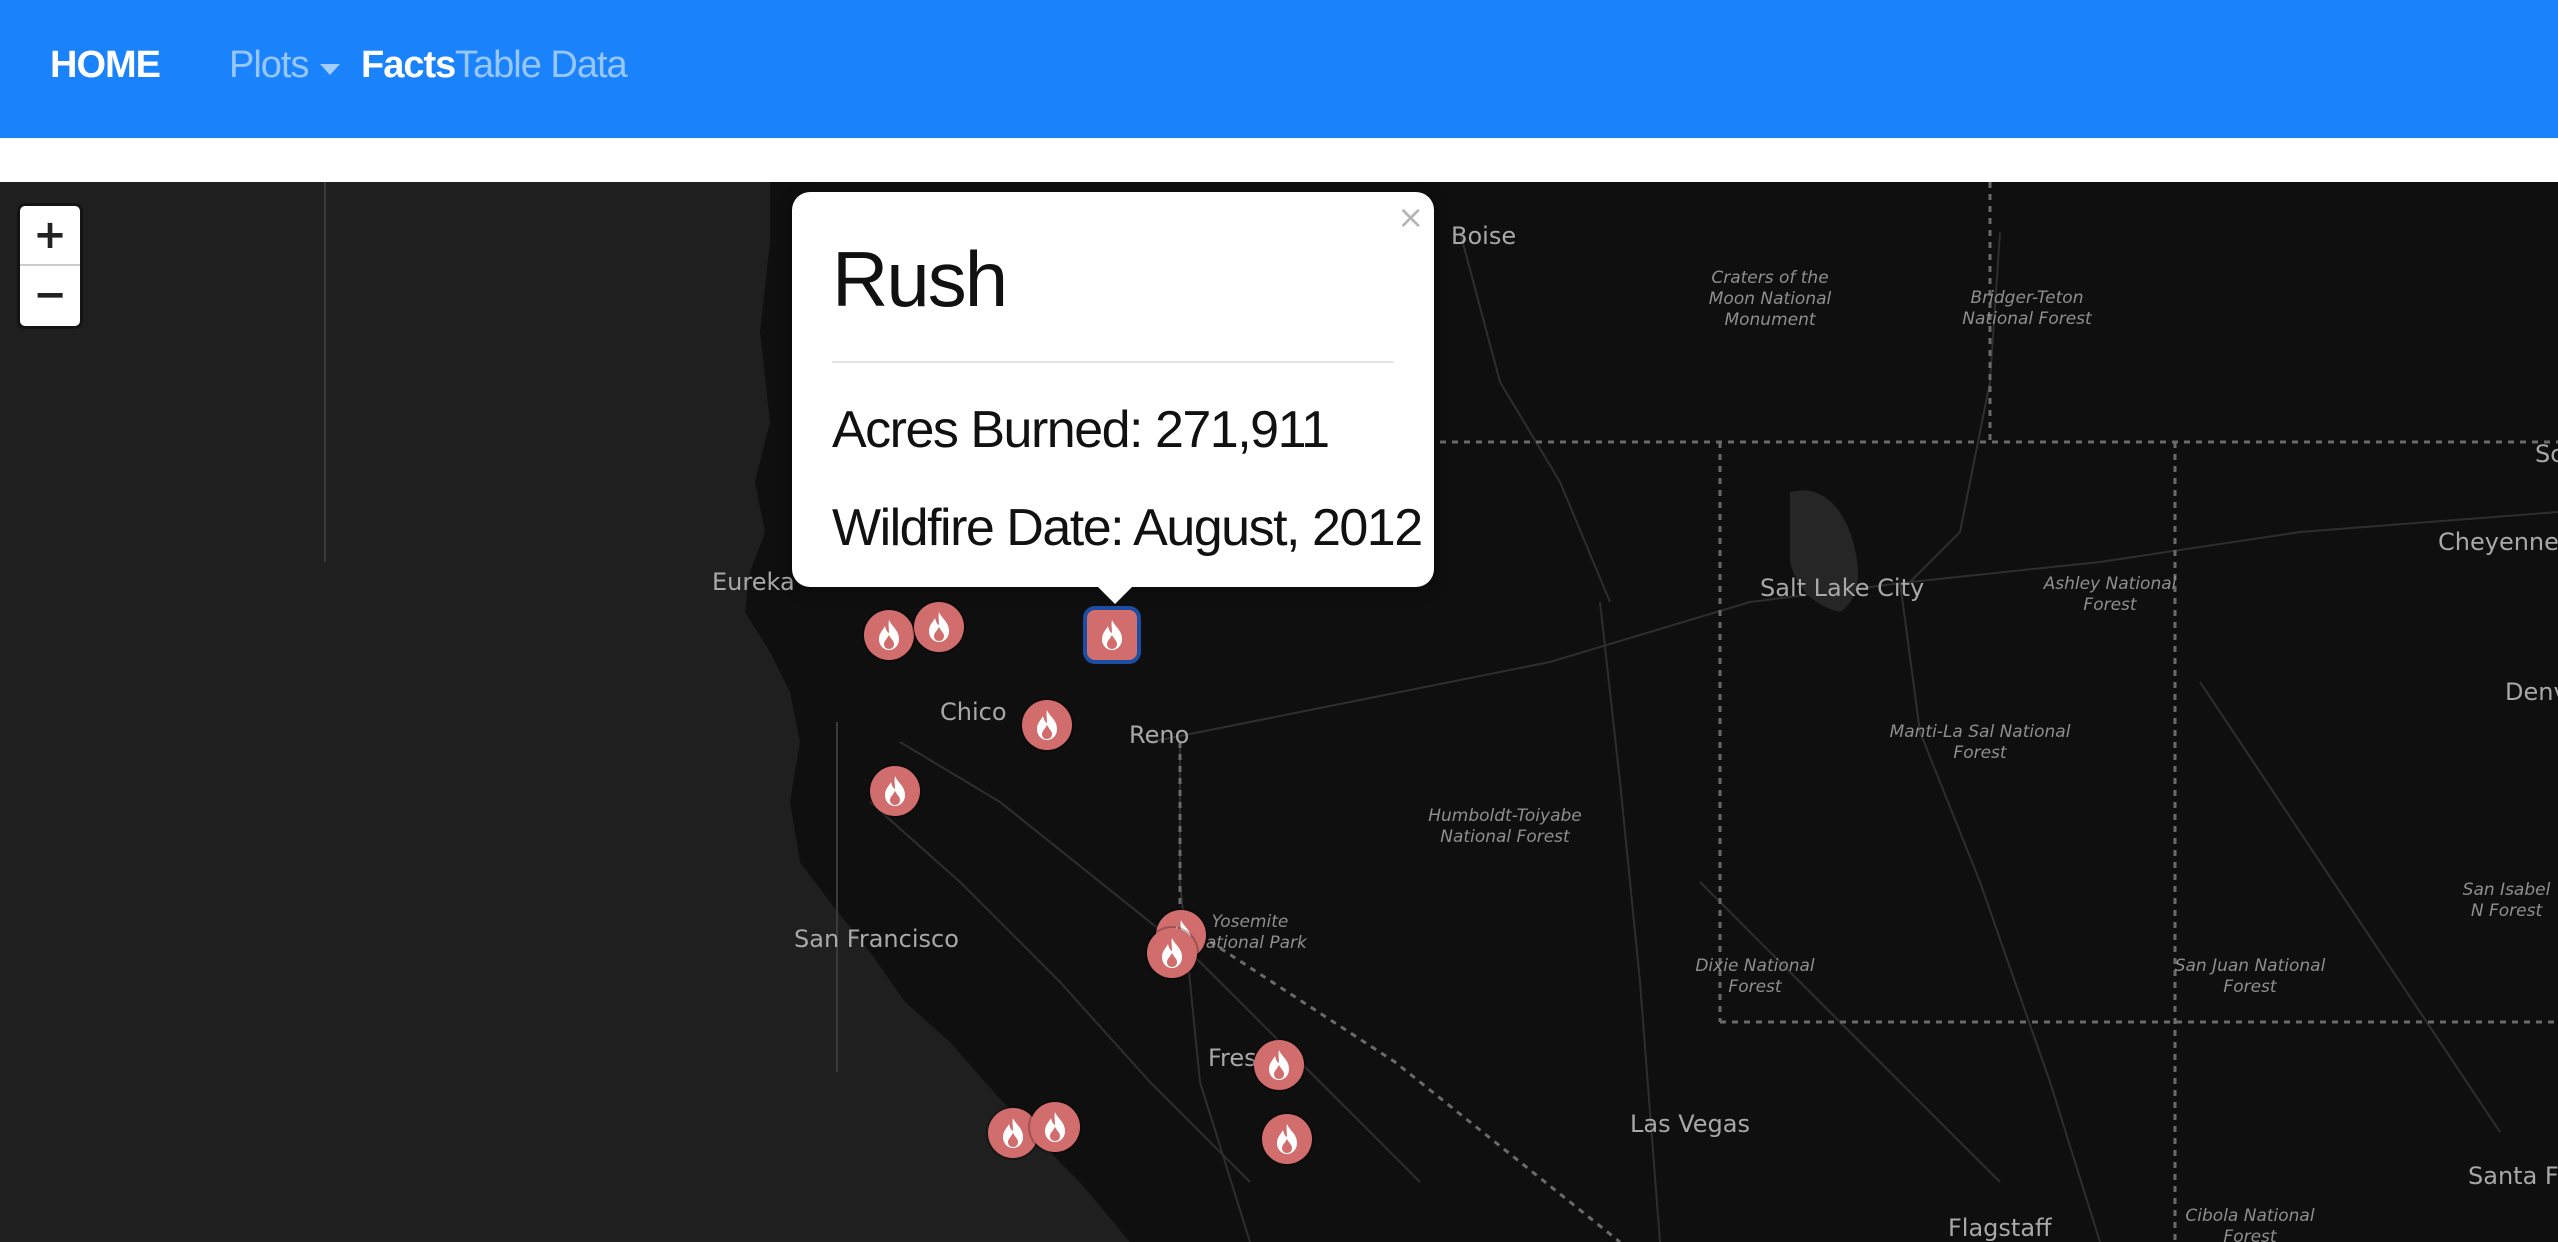 The height and width of the screenshot is (1242, 2558). I want to click on forest-label-yosemite: Yosemite National Park, so click(1250, 932).